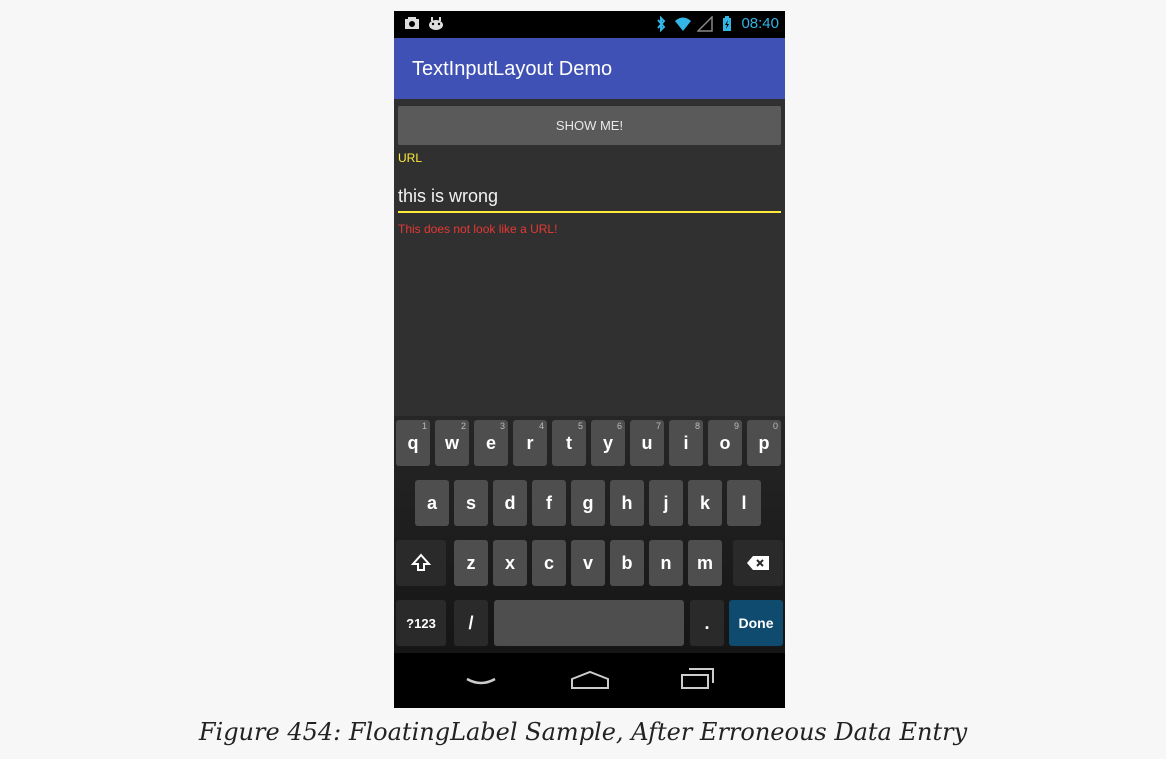 This screenshot has height=759, width=1166. Describe the element at coordinates (647, 443) in the screenshot. I see `key-u: u7` at that location.